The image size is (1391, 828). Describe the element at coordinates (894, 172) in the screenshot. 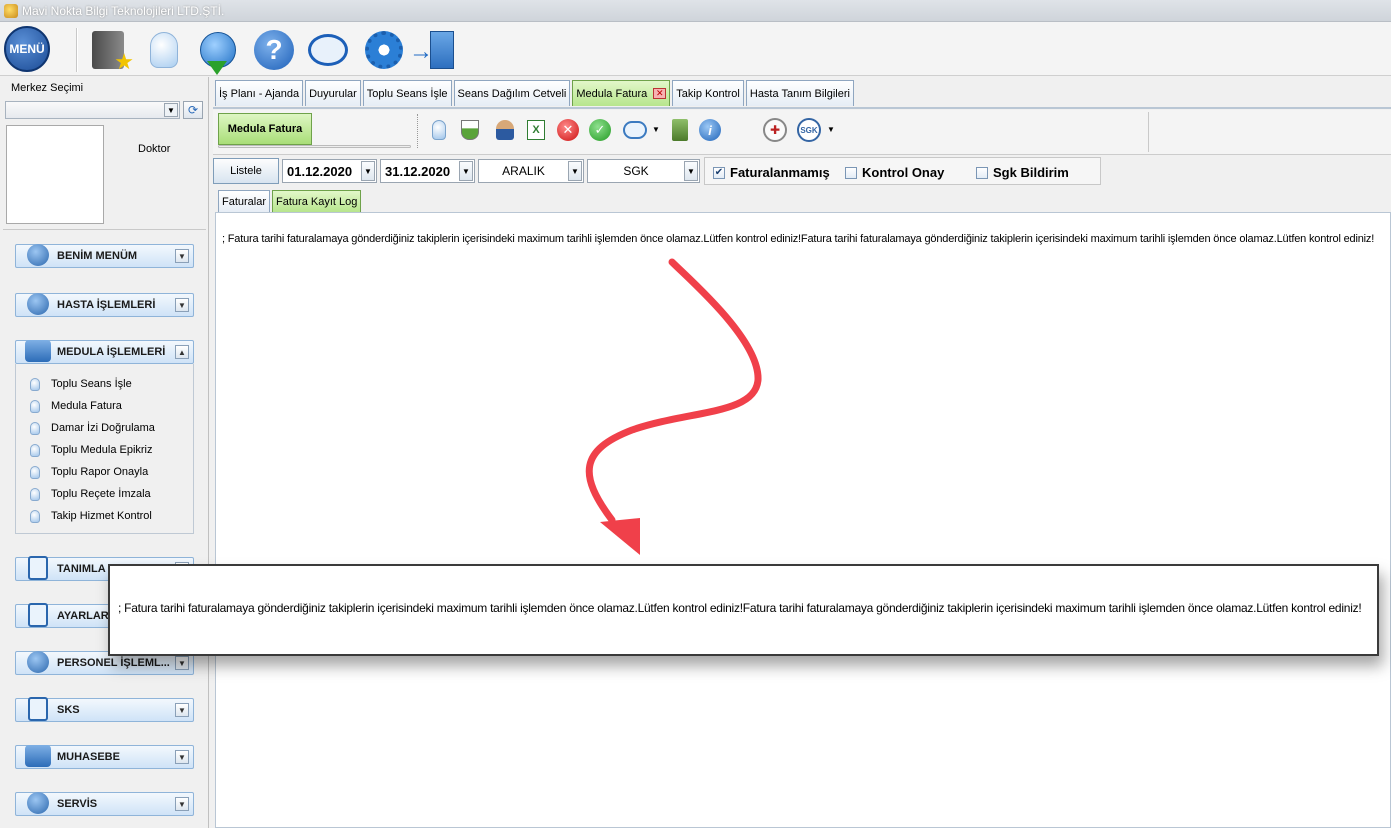

I see `checkbox-kontrol-onay: Kontrol Onay` at that location.